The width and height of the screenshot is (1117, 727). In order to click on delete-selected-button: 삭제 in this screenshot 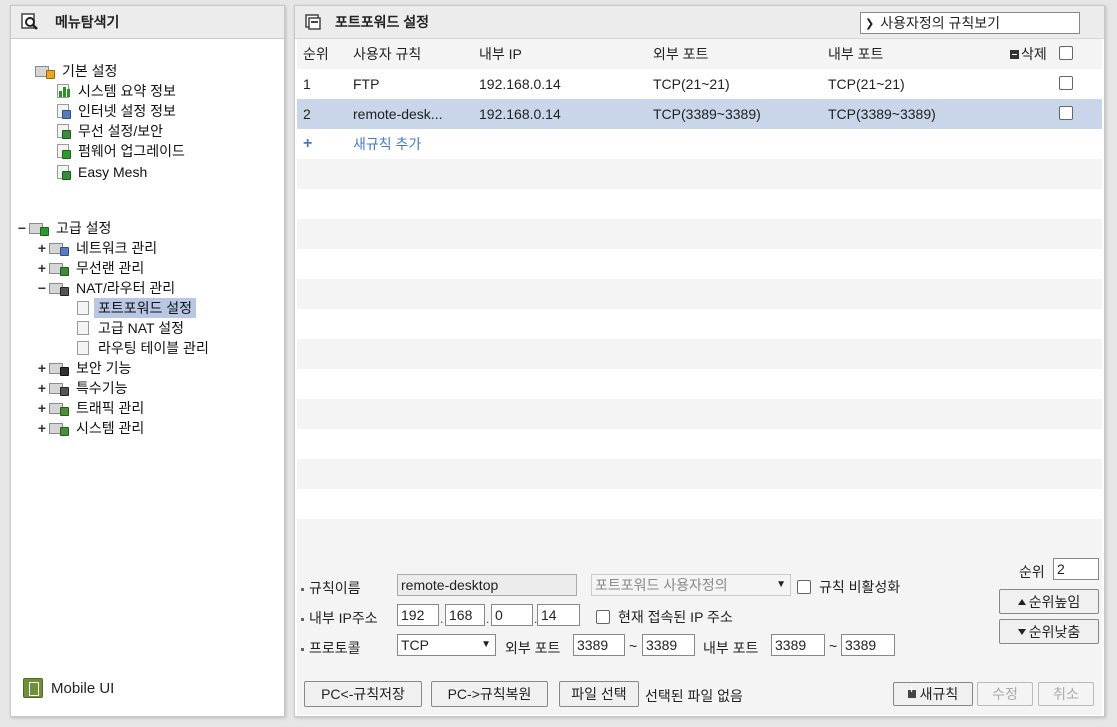, I will do `click(1028, 54)`.